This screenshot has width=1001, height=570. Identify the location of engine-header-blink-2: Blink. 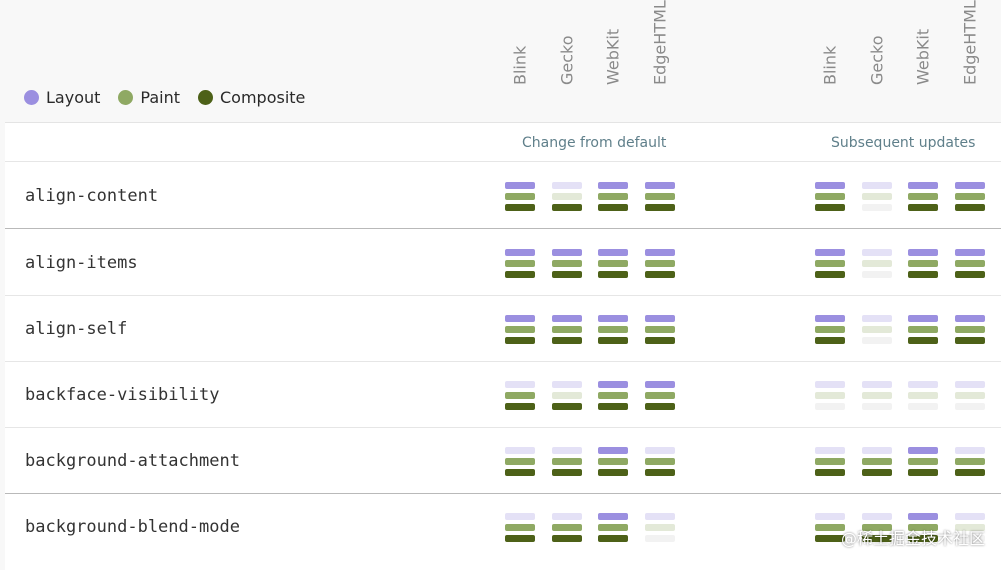
(830, 52).